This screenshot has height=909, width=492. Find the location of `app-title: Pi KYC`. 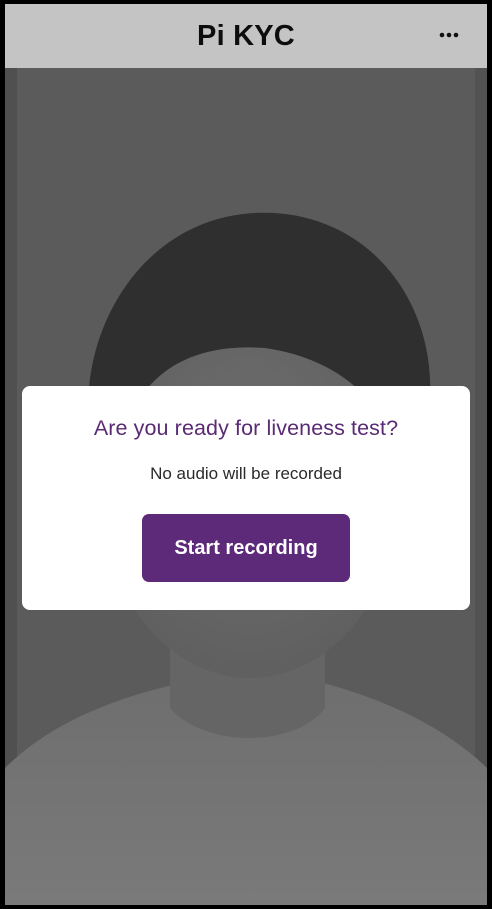

app-title: Pi KYC is located at coordinates (246, 35).